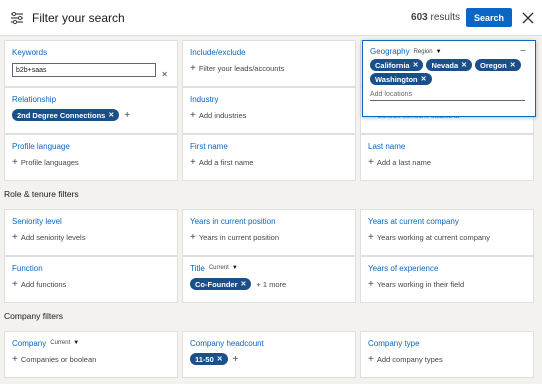 Image resolution: width=542 pixels, height=384 pixels. I want to click on relationship-chip: 2nd Degree Connections ✕, so click(66, 115).